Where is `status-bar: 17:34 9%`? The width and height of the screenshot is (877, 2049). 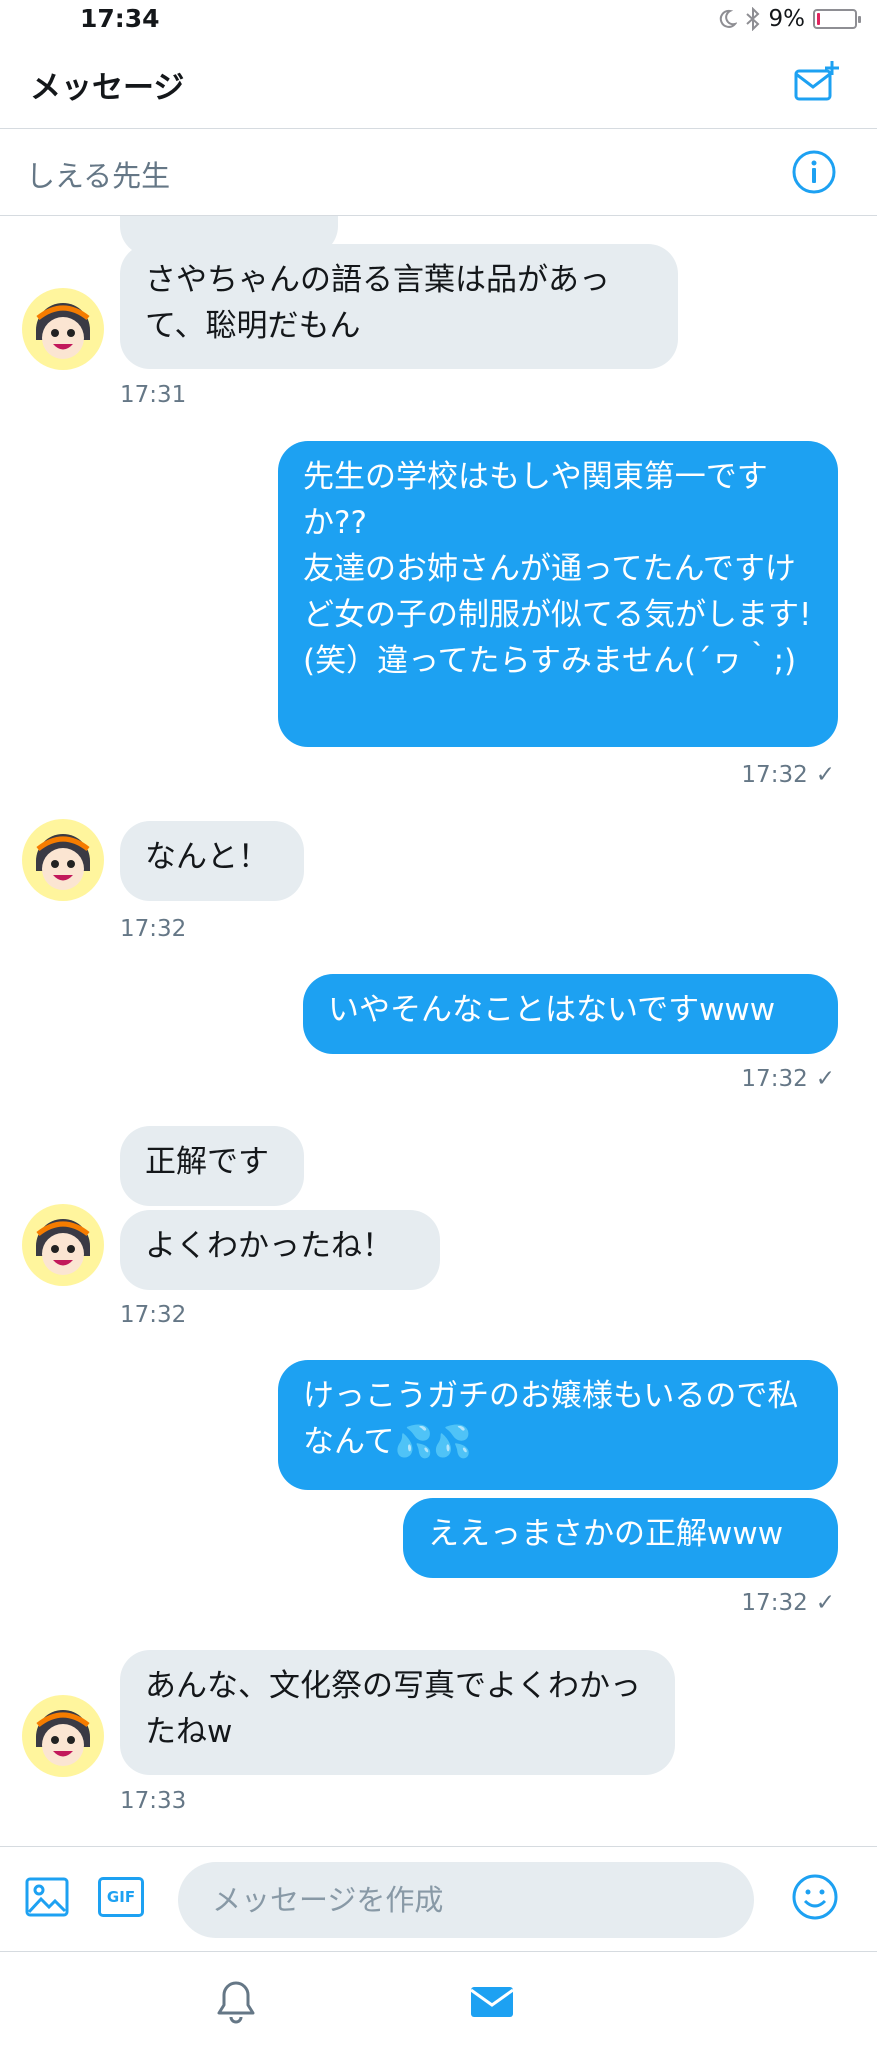 status-bar: 17:34 9% is located at coordinates (438, 21).